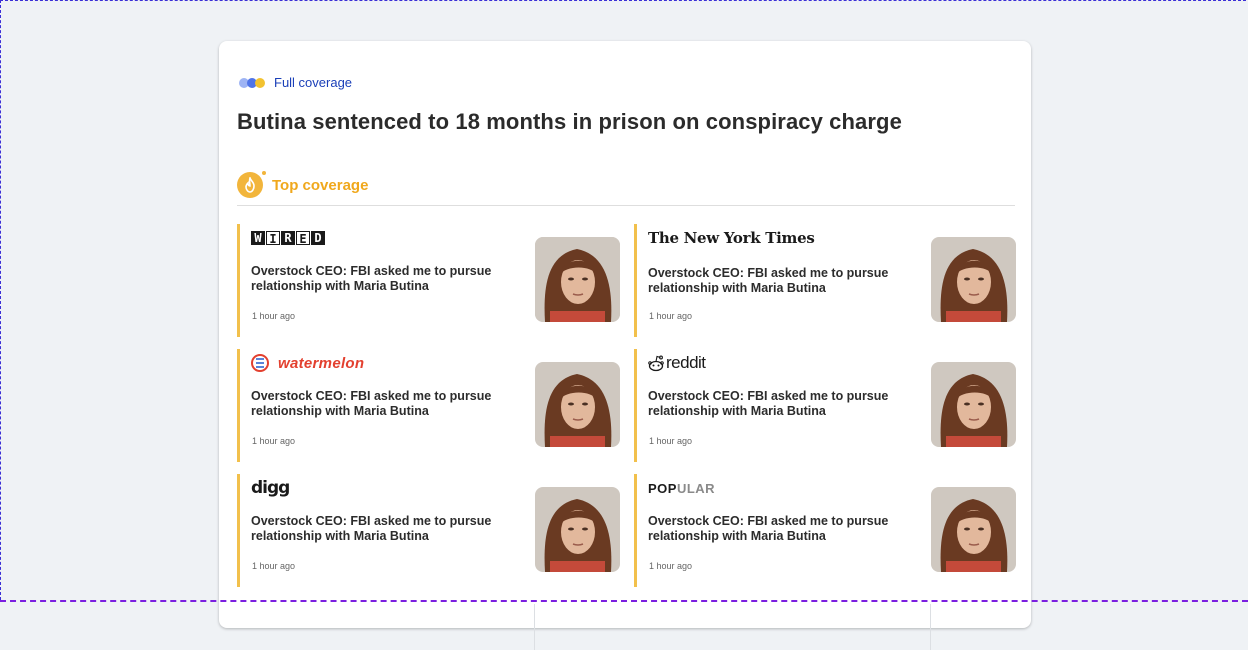 The height and width of the screenshot is (650, 1248). I want to click on wired-letter: I, so click(273, 238).